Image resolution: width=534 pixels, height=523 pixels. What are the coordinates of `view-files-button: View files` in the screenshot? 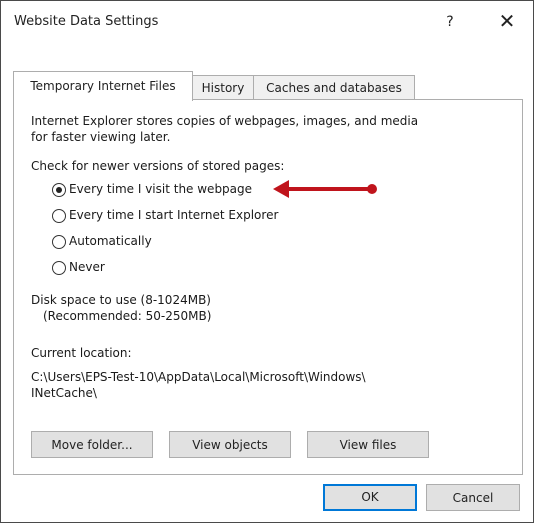 It's located at (368, 444).